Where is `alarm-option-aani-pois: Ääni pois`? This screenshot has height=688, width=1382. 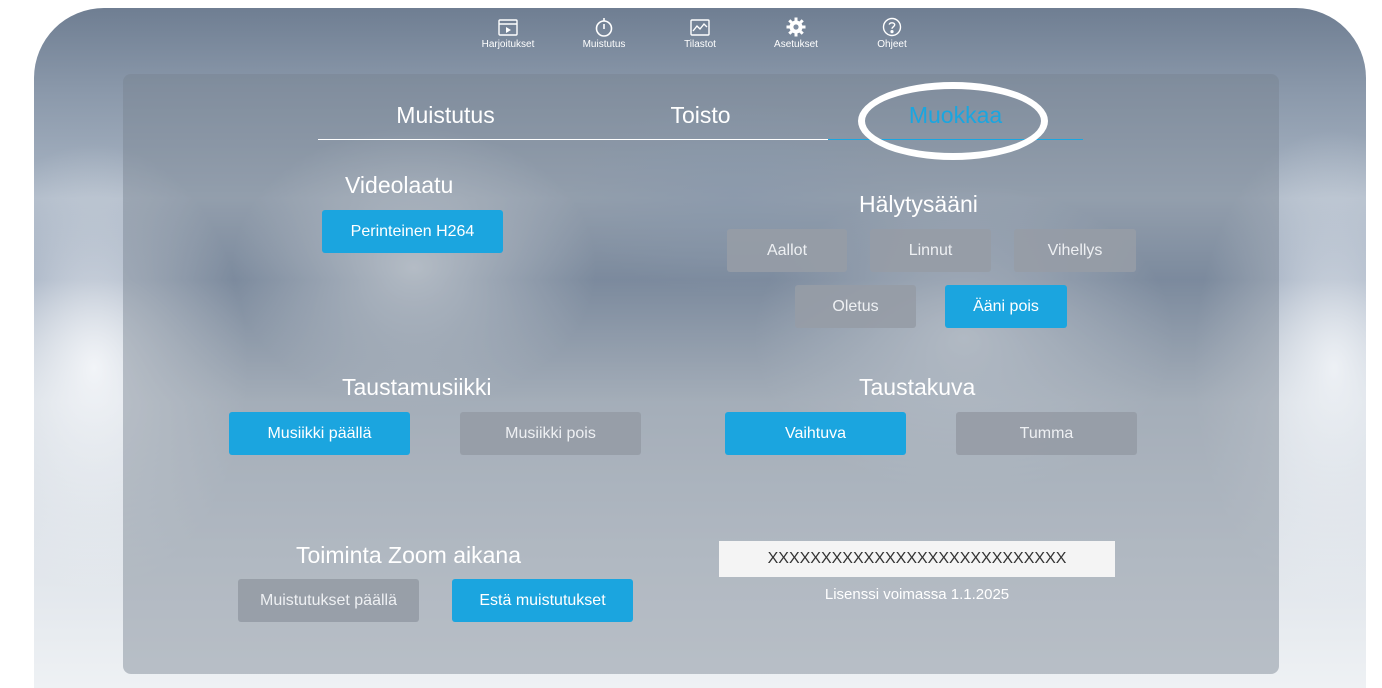 alarm-option-aani-pois: Ääni pois is located at coordinates (1006, 306).